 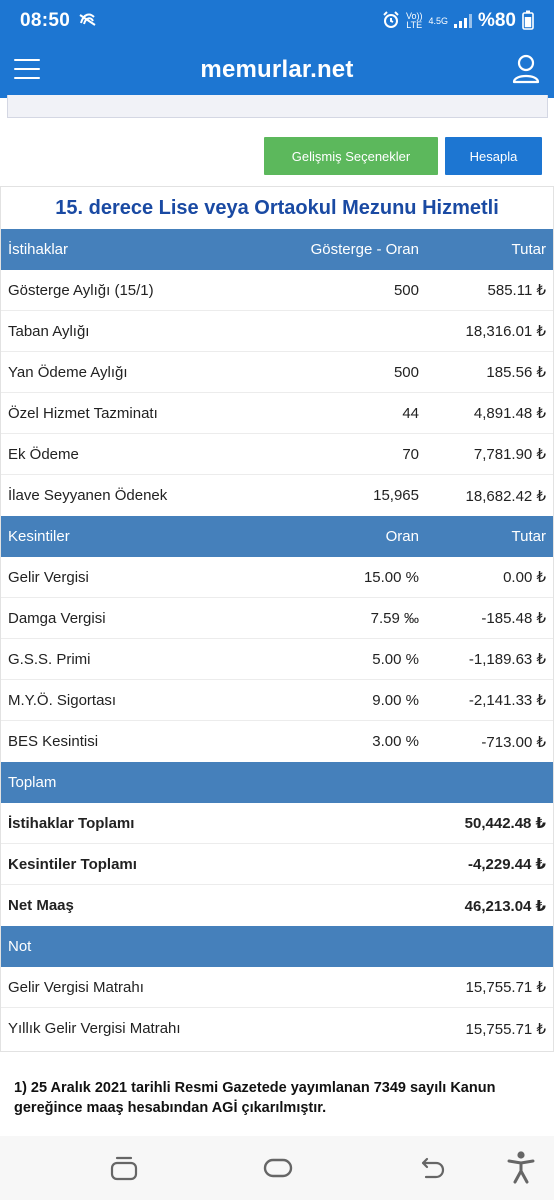 I want to click on column-header: İstihaklar, so click(x=38, y=249).